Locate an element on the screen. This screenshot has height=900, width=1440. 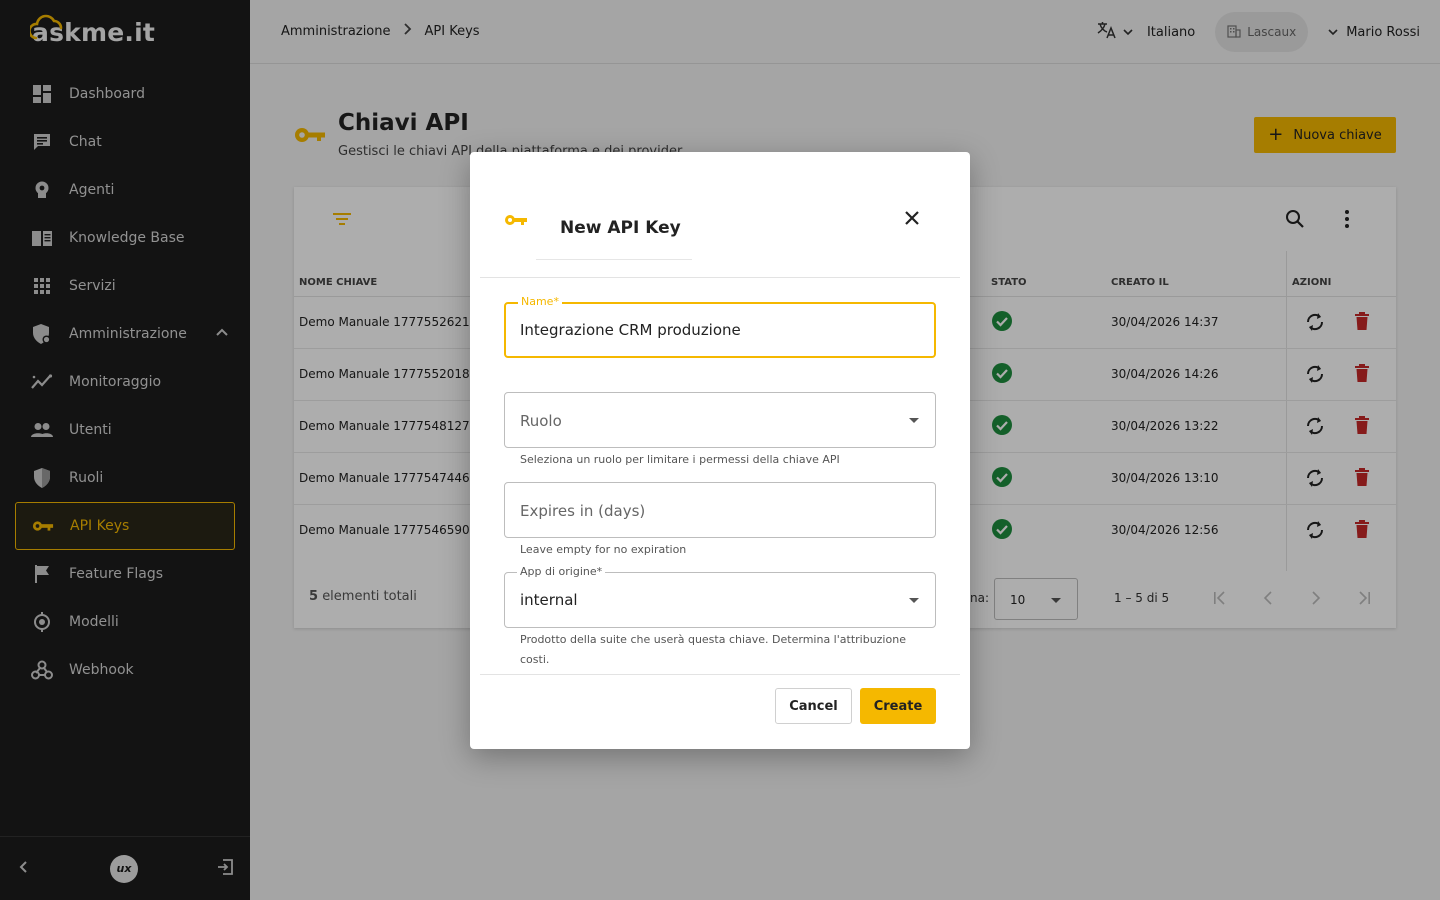
cancel-button: Cancel is located at coordinates (813, 706).